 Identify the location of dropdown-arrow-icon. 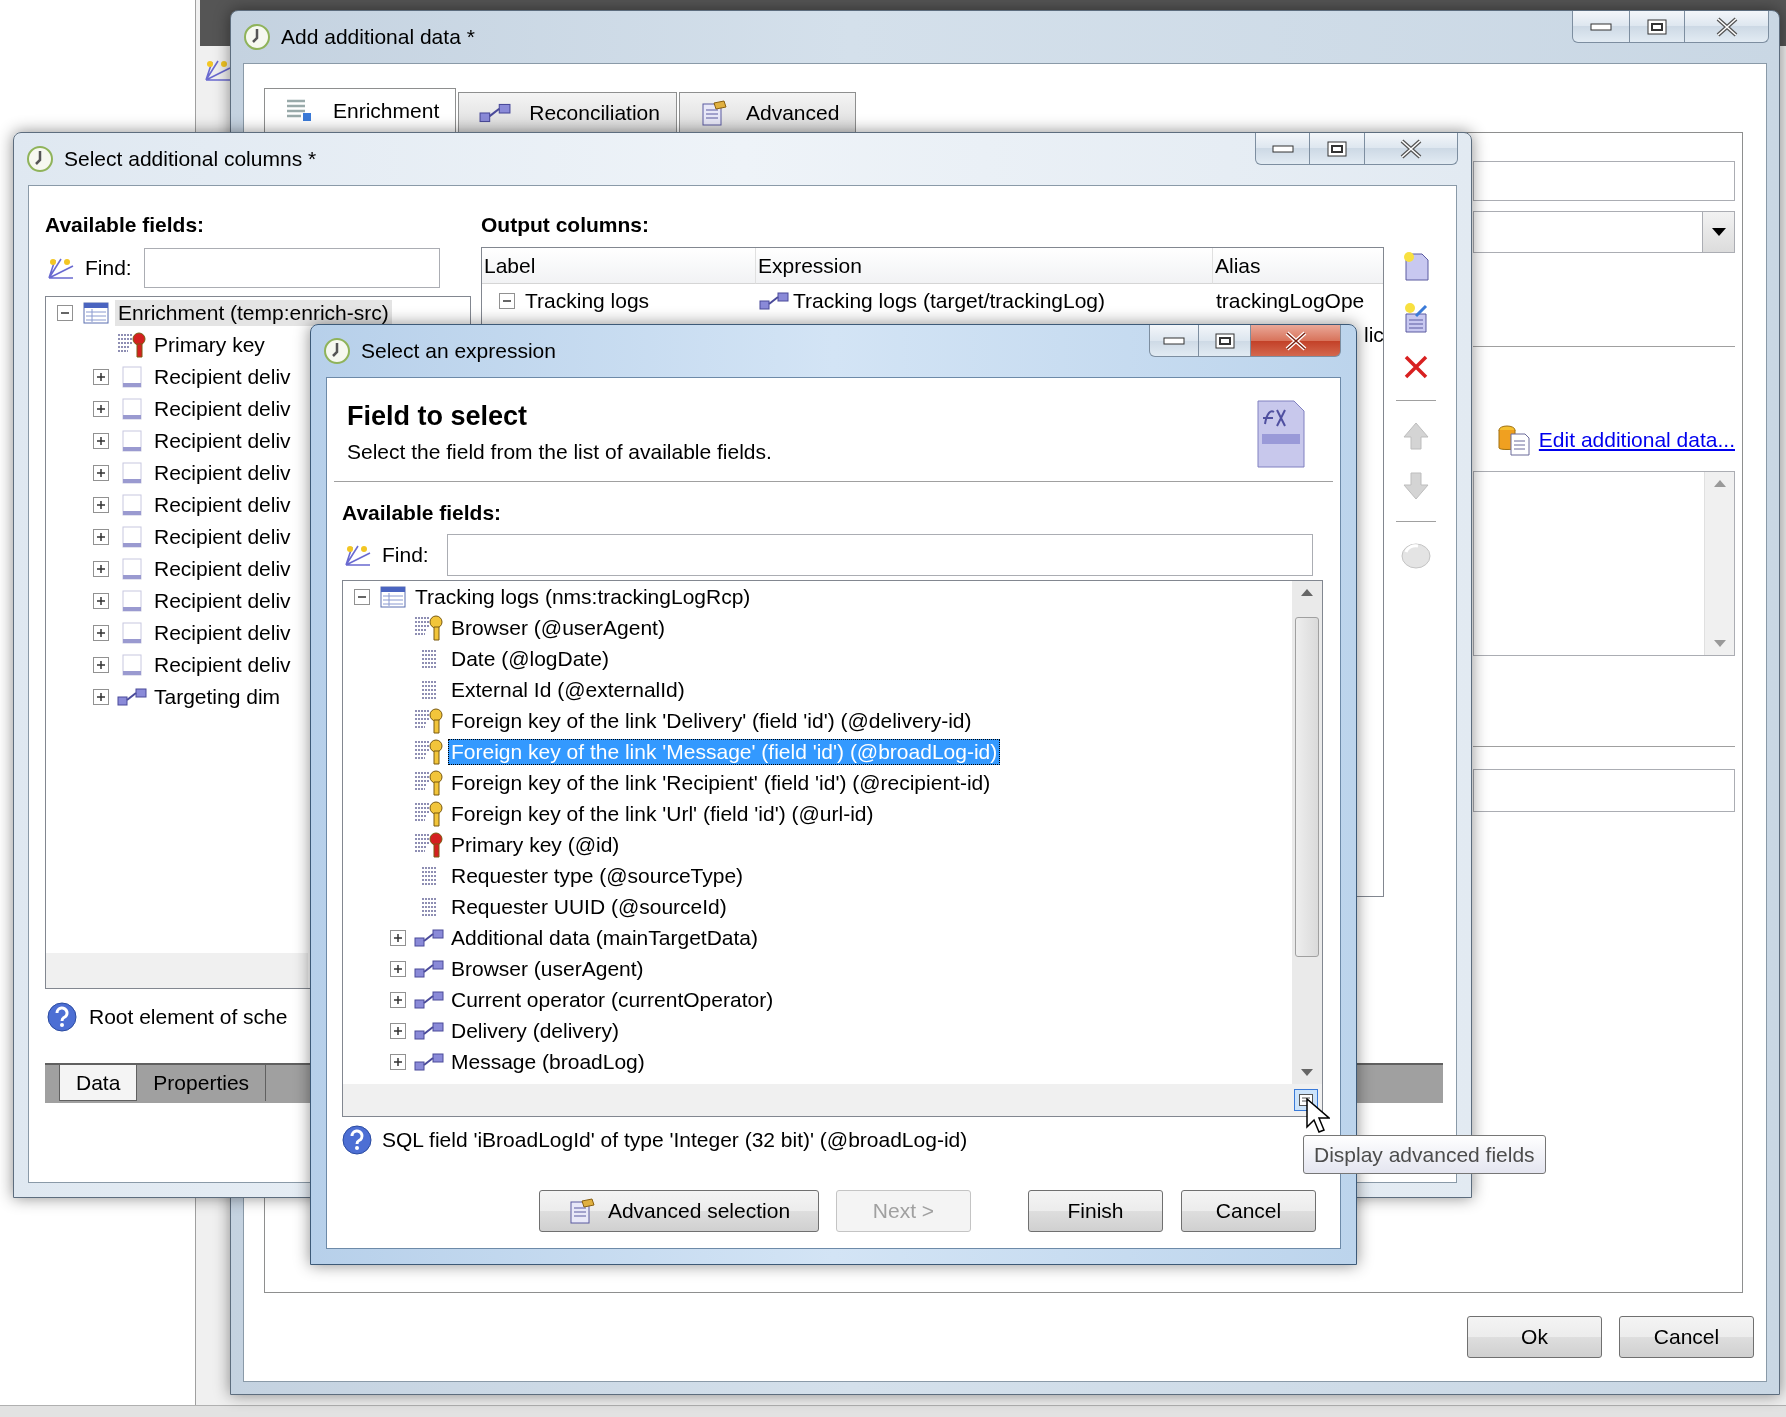
(1718, 232).